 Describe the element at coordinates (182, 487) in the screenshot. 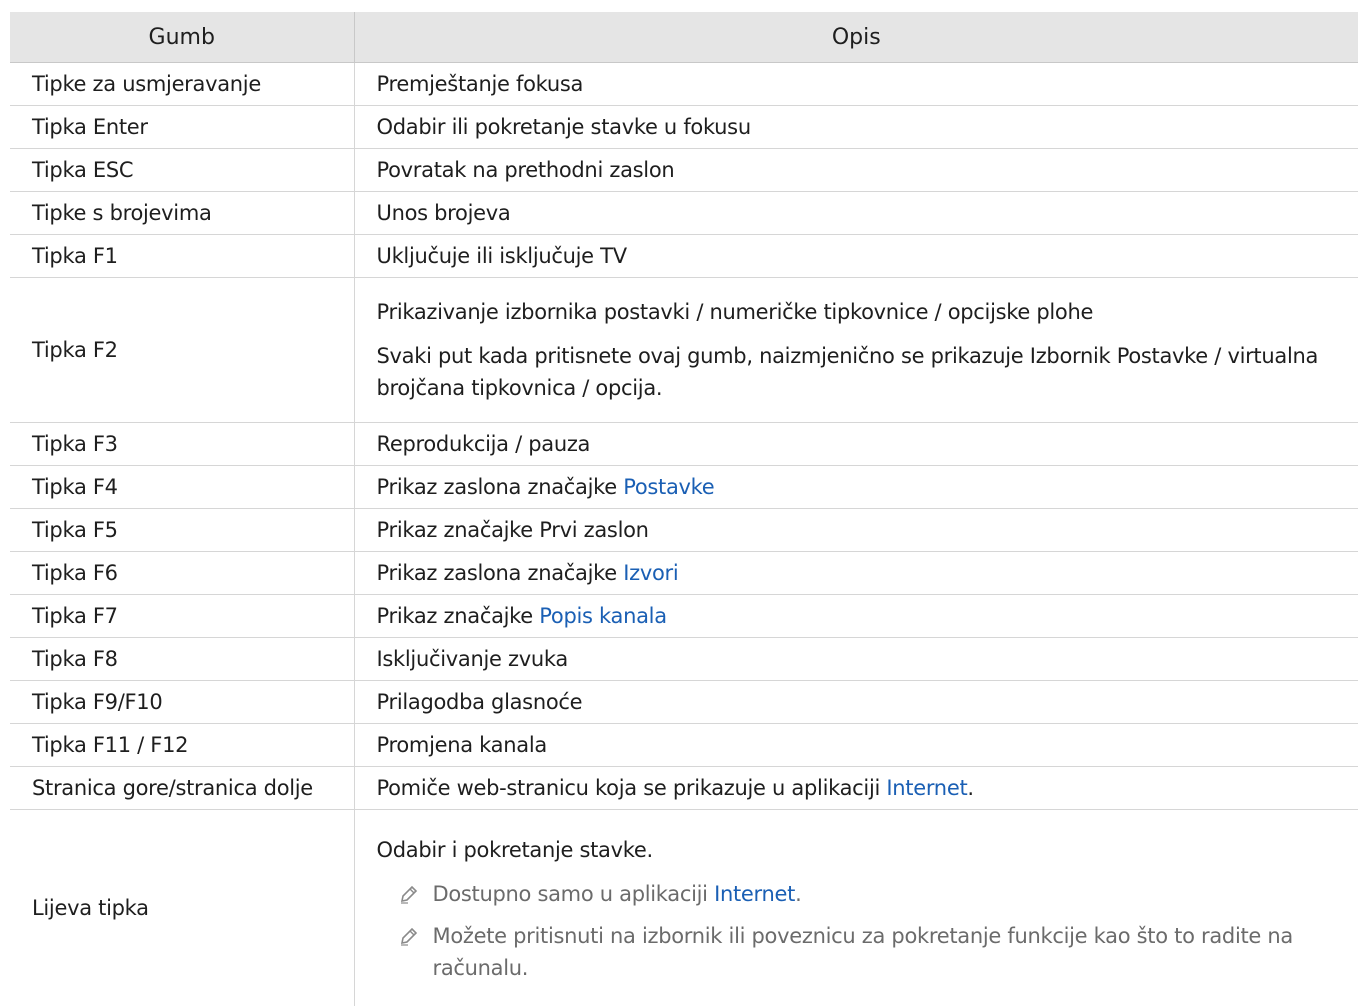

I see `row-key: Tipka F4` at that location.